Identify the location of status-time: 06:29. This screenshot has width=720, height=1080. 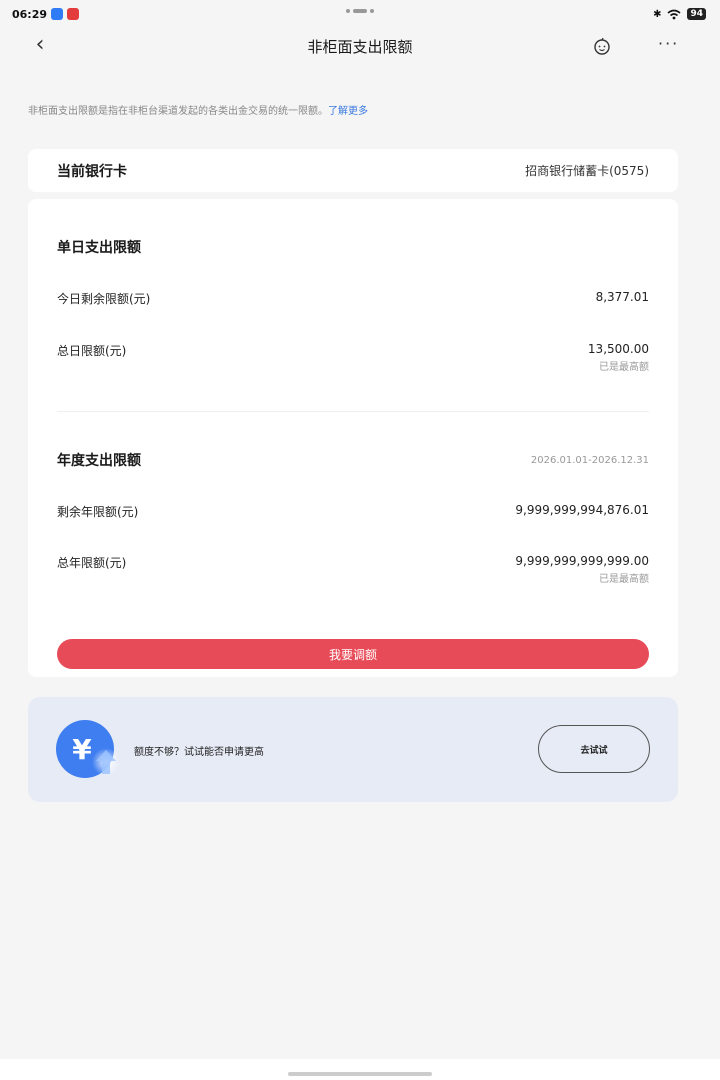
(30, 14).